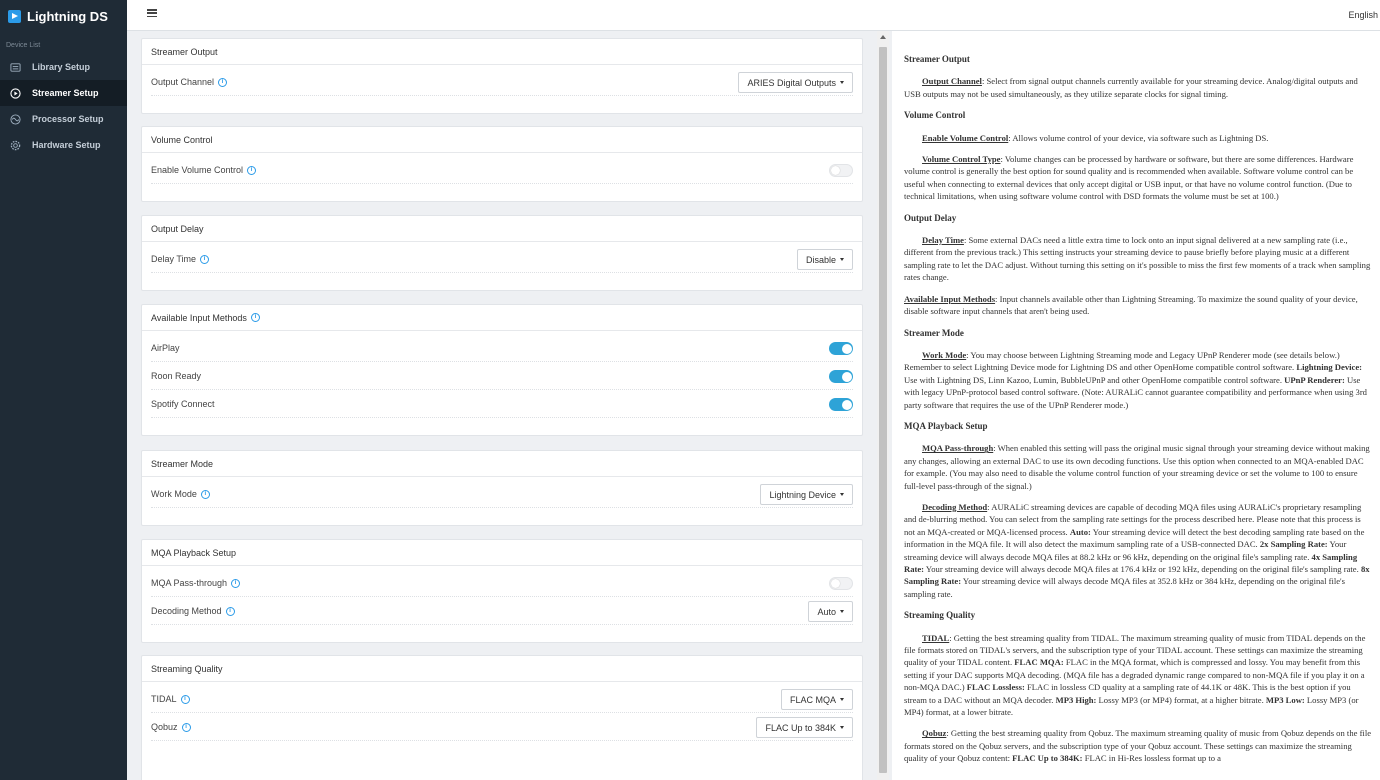 Image resolution: width=1380 pixels, height=780 pixels. What do you see at coordinates (174, 494) in the screenshot?
I see `work-mode-label: Work Mode` at bounding box center [174, 494].